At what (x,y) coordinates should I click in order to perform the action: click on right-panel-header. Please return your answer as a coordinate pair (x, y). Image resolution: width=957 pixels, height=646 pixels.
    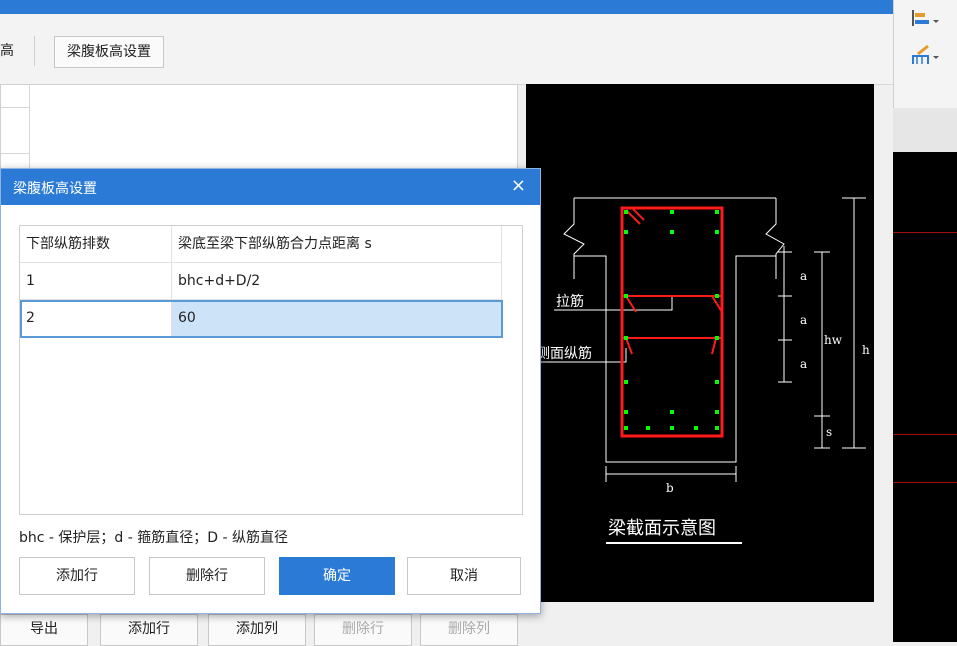
    Looking at the image, I should click on (925, 130).